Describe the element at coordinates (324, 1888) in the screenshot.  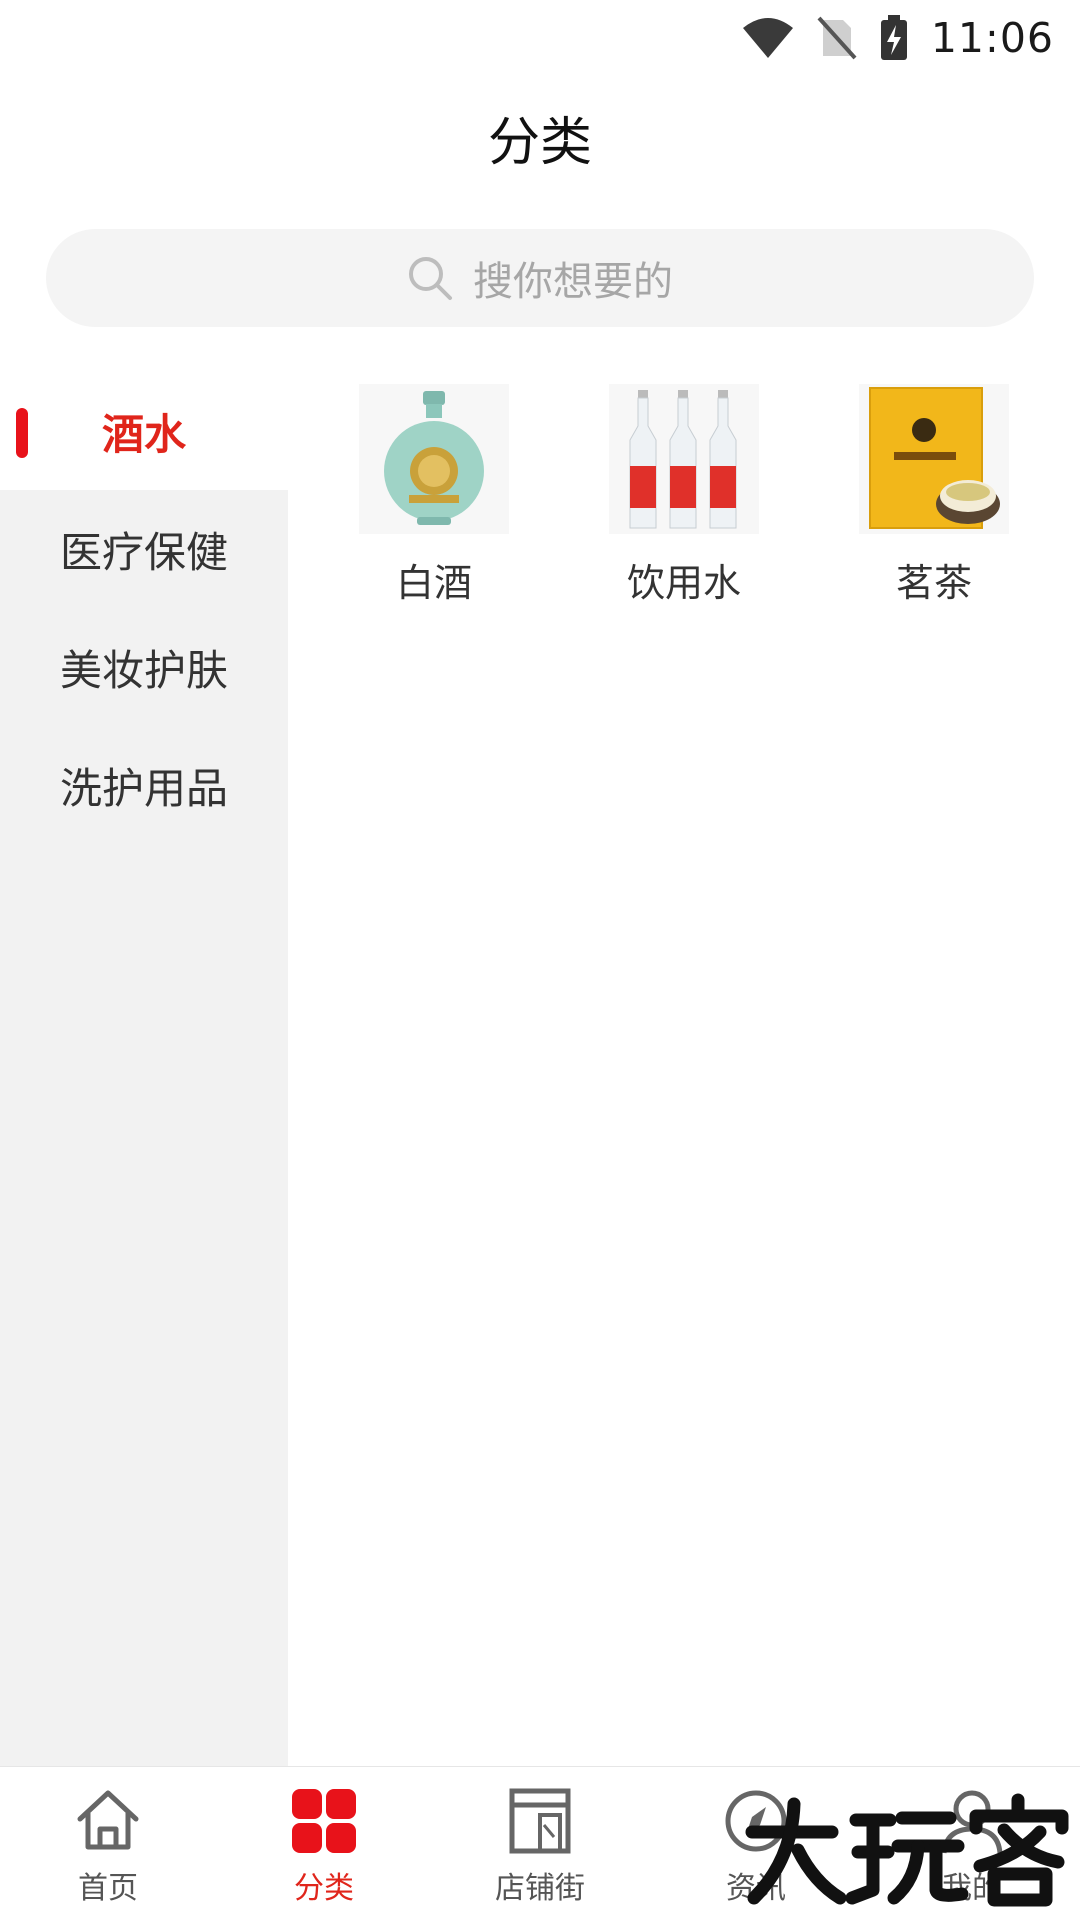
I see `nav-label: 分类` at that location.